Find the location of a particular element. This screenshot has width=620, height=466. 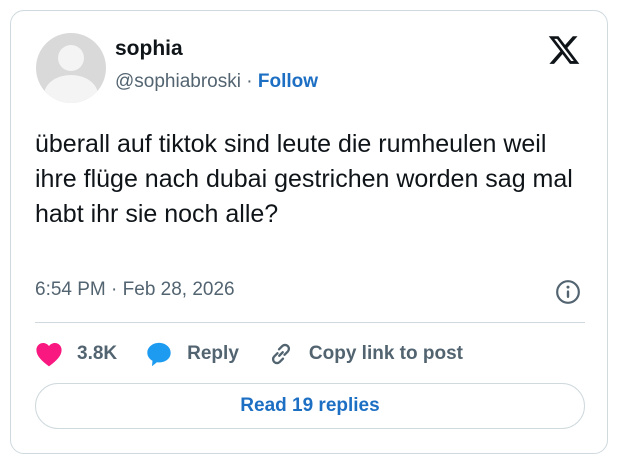

follow-link: Follow is located at coordinates (288, 81).